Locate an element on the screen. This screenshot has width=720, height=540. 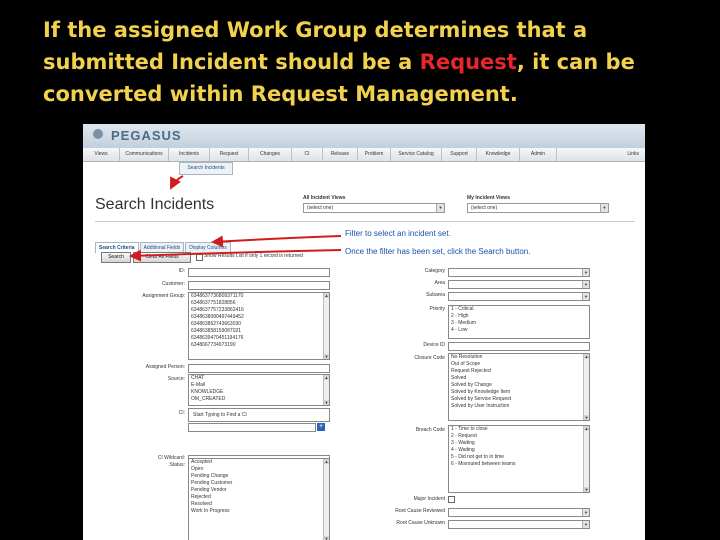
arrow-to-tabs is located at coordinates (276, 241).